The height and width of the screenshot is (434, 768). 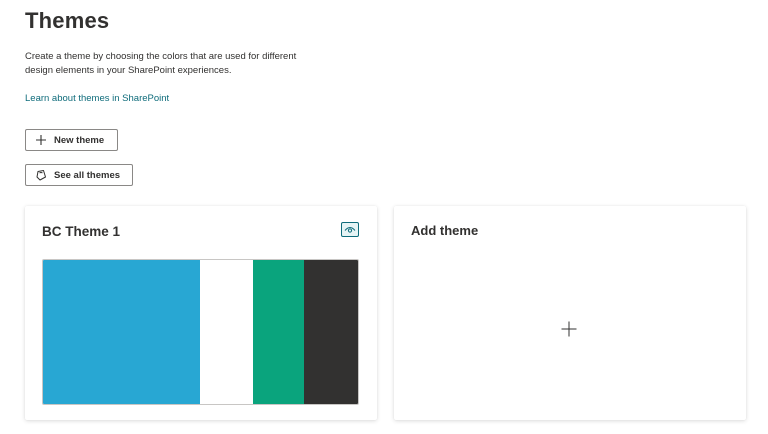 What do you see at coordinates (121, 332) in the screenshot?
I see `swatch-primary` at bounding box center [121, 332].